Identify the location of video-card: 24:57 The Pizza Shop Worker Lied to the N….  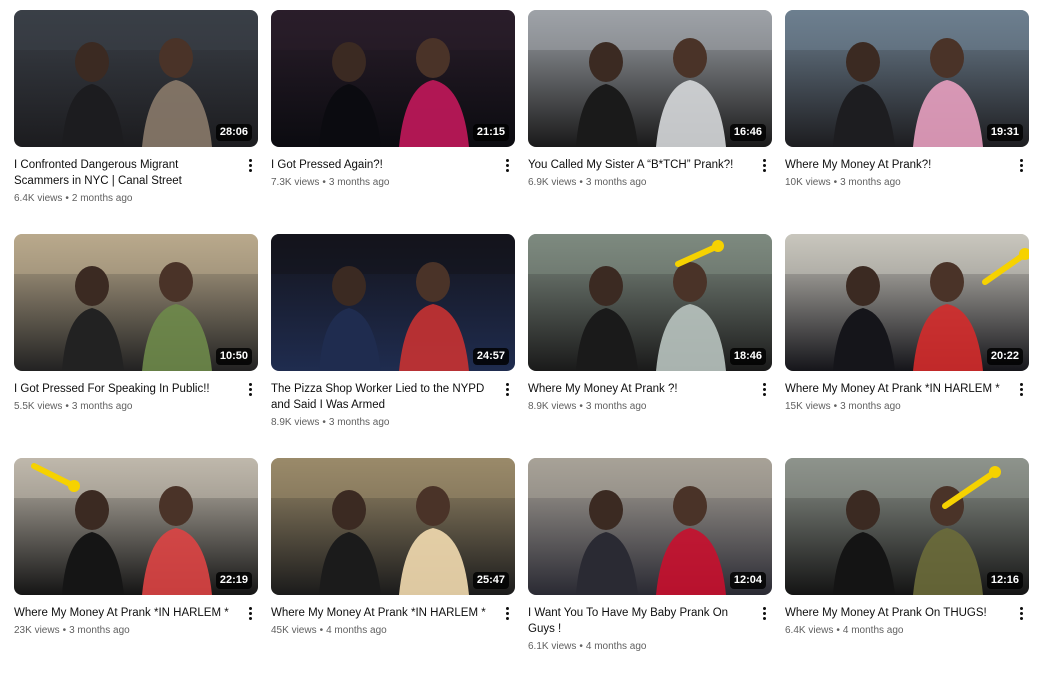
(393, 346).